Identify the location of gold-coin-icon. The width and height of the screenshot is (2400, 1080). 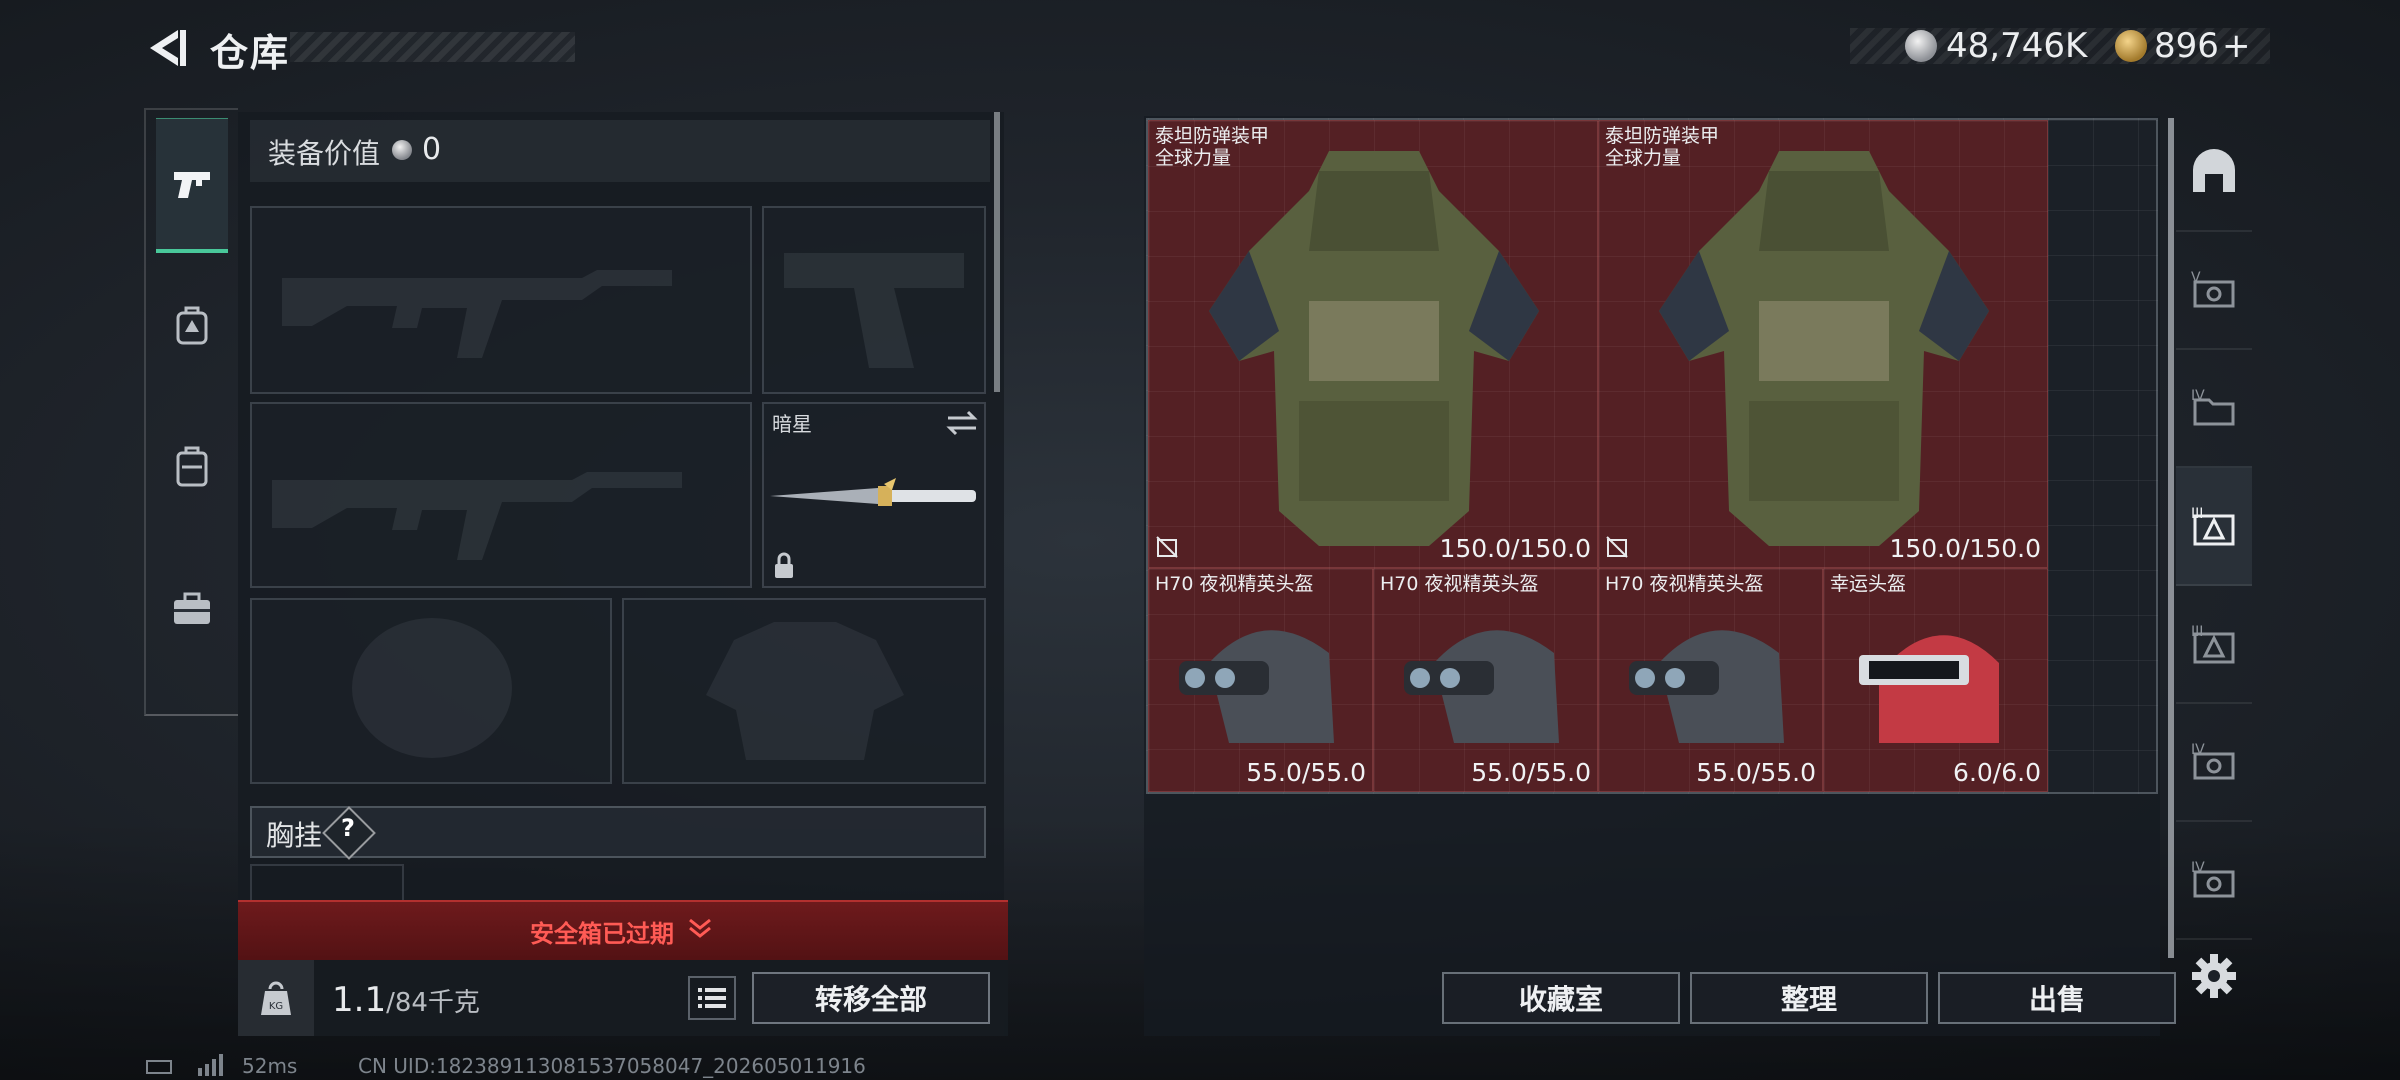
(2131, 46).